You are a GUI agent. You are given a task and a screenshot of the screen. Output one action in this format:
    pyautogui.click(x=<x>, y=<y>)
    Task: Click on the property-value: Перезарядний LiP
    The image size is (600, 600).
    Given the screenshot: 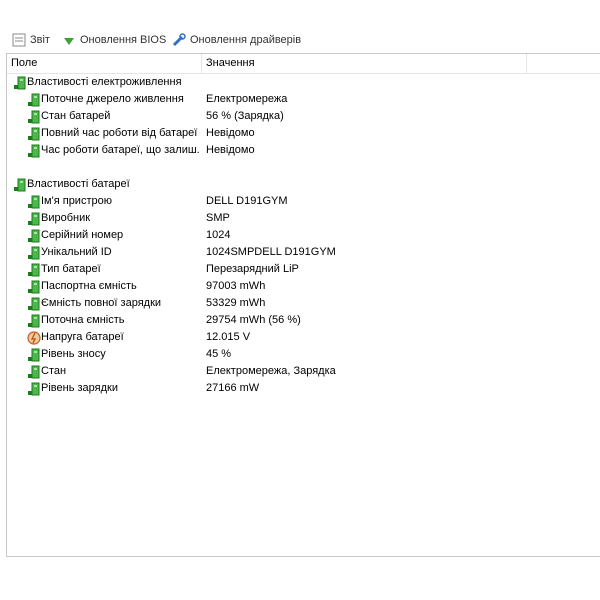 What is the action you would take?
    pyautogui.click(x=252, y=269)
    